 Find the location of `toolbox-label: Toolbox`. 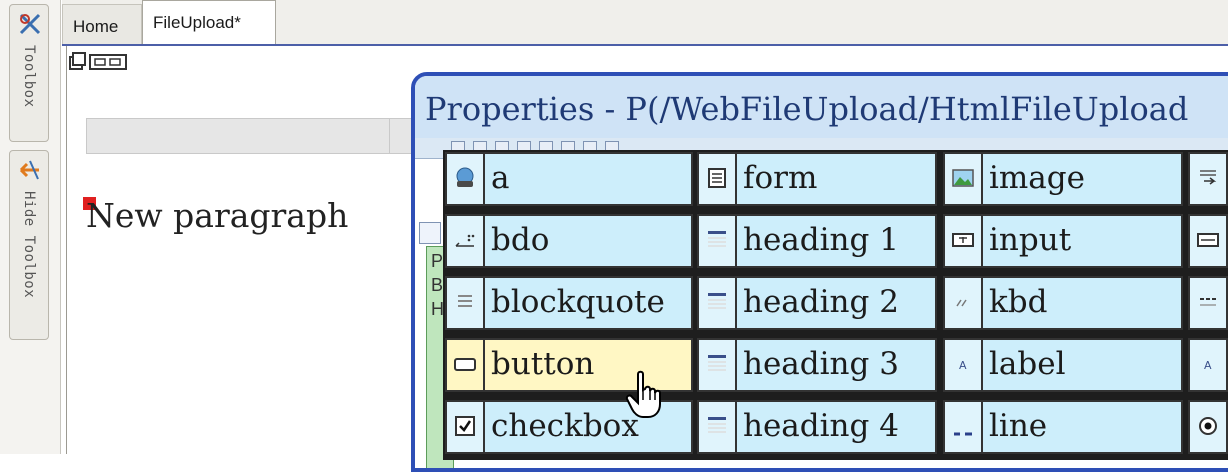

toolbox-label: Toolbox is located at coordinates (29, 76).